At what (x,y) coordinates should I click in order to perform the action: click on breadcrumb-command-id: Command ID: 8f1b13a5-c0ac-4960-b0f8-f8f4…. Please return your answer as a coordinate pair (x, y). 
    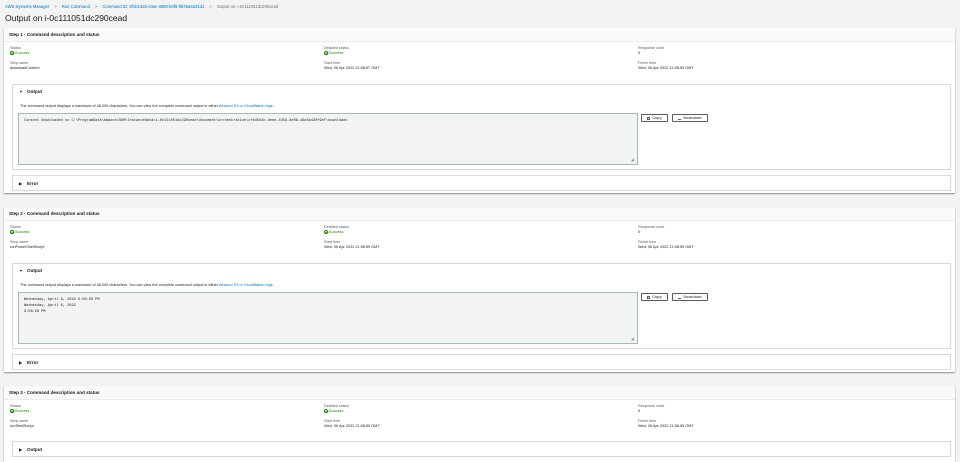
    Looking at the image, I should click on (153, 6).